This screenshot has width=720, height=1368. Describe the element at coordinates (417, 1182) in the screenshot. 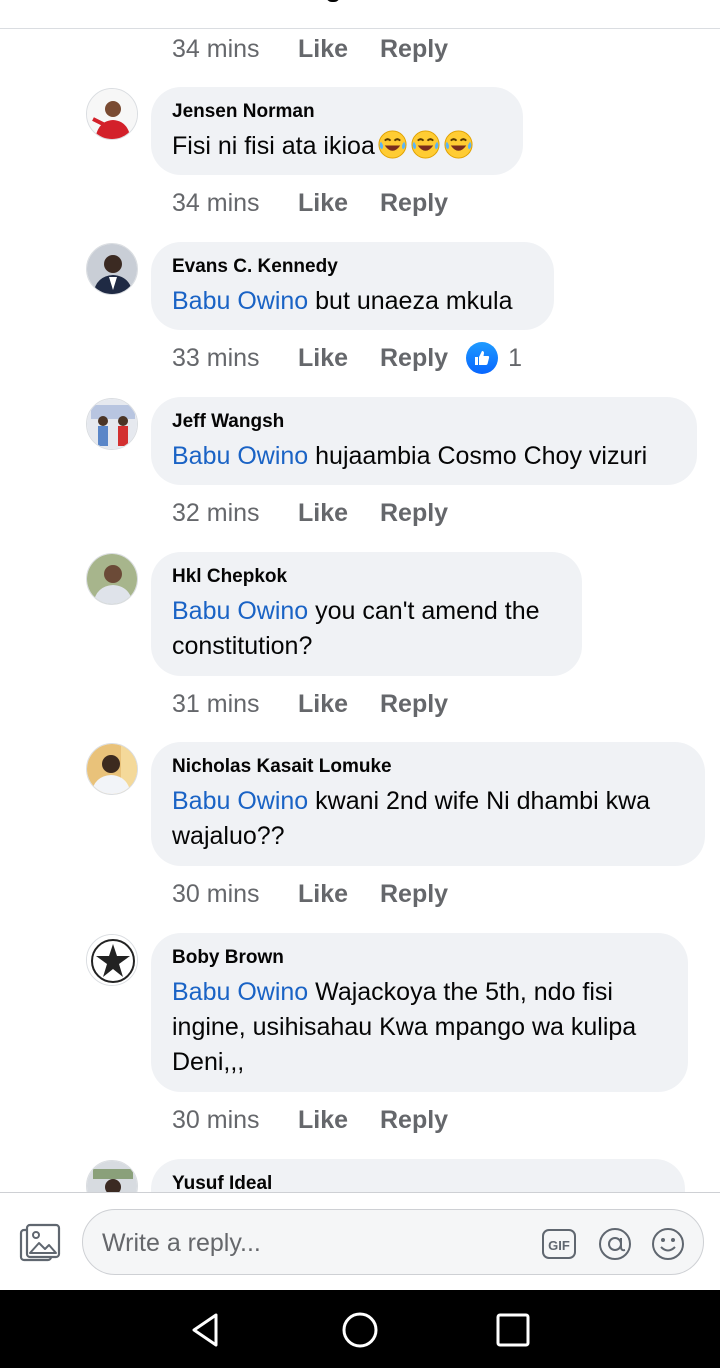

I see `comment-author: Yusuf Ideal` at that location.